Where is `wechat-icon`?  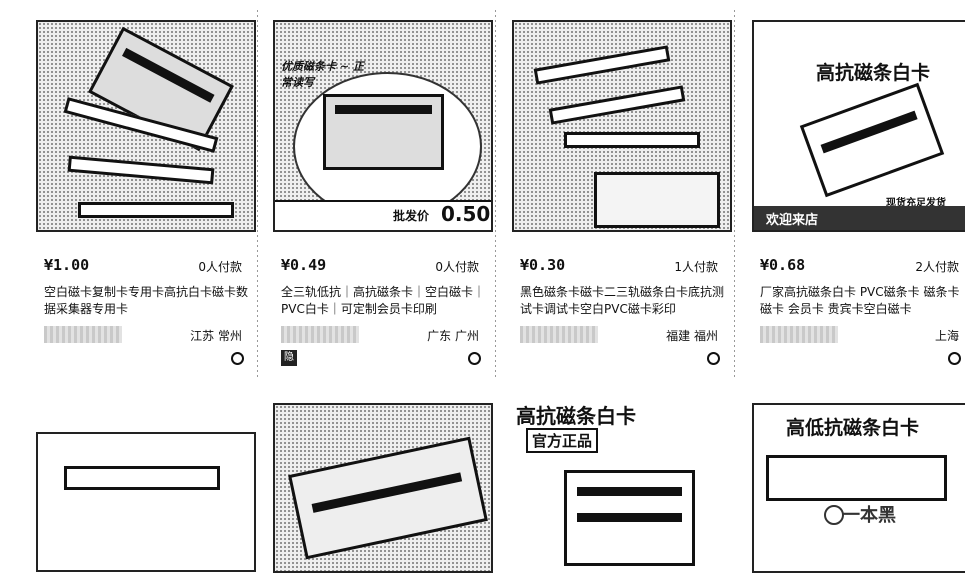 wechat-icon is located at coordinates (834, 515).